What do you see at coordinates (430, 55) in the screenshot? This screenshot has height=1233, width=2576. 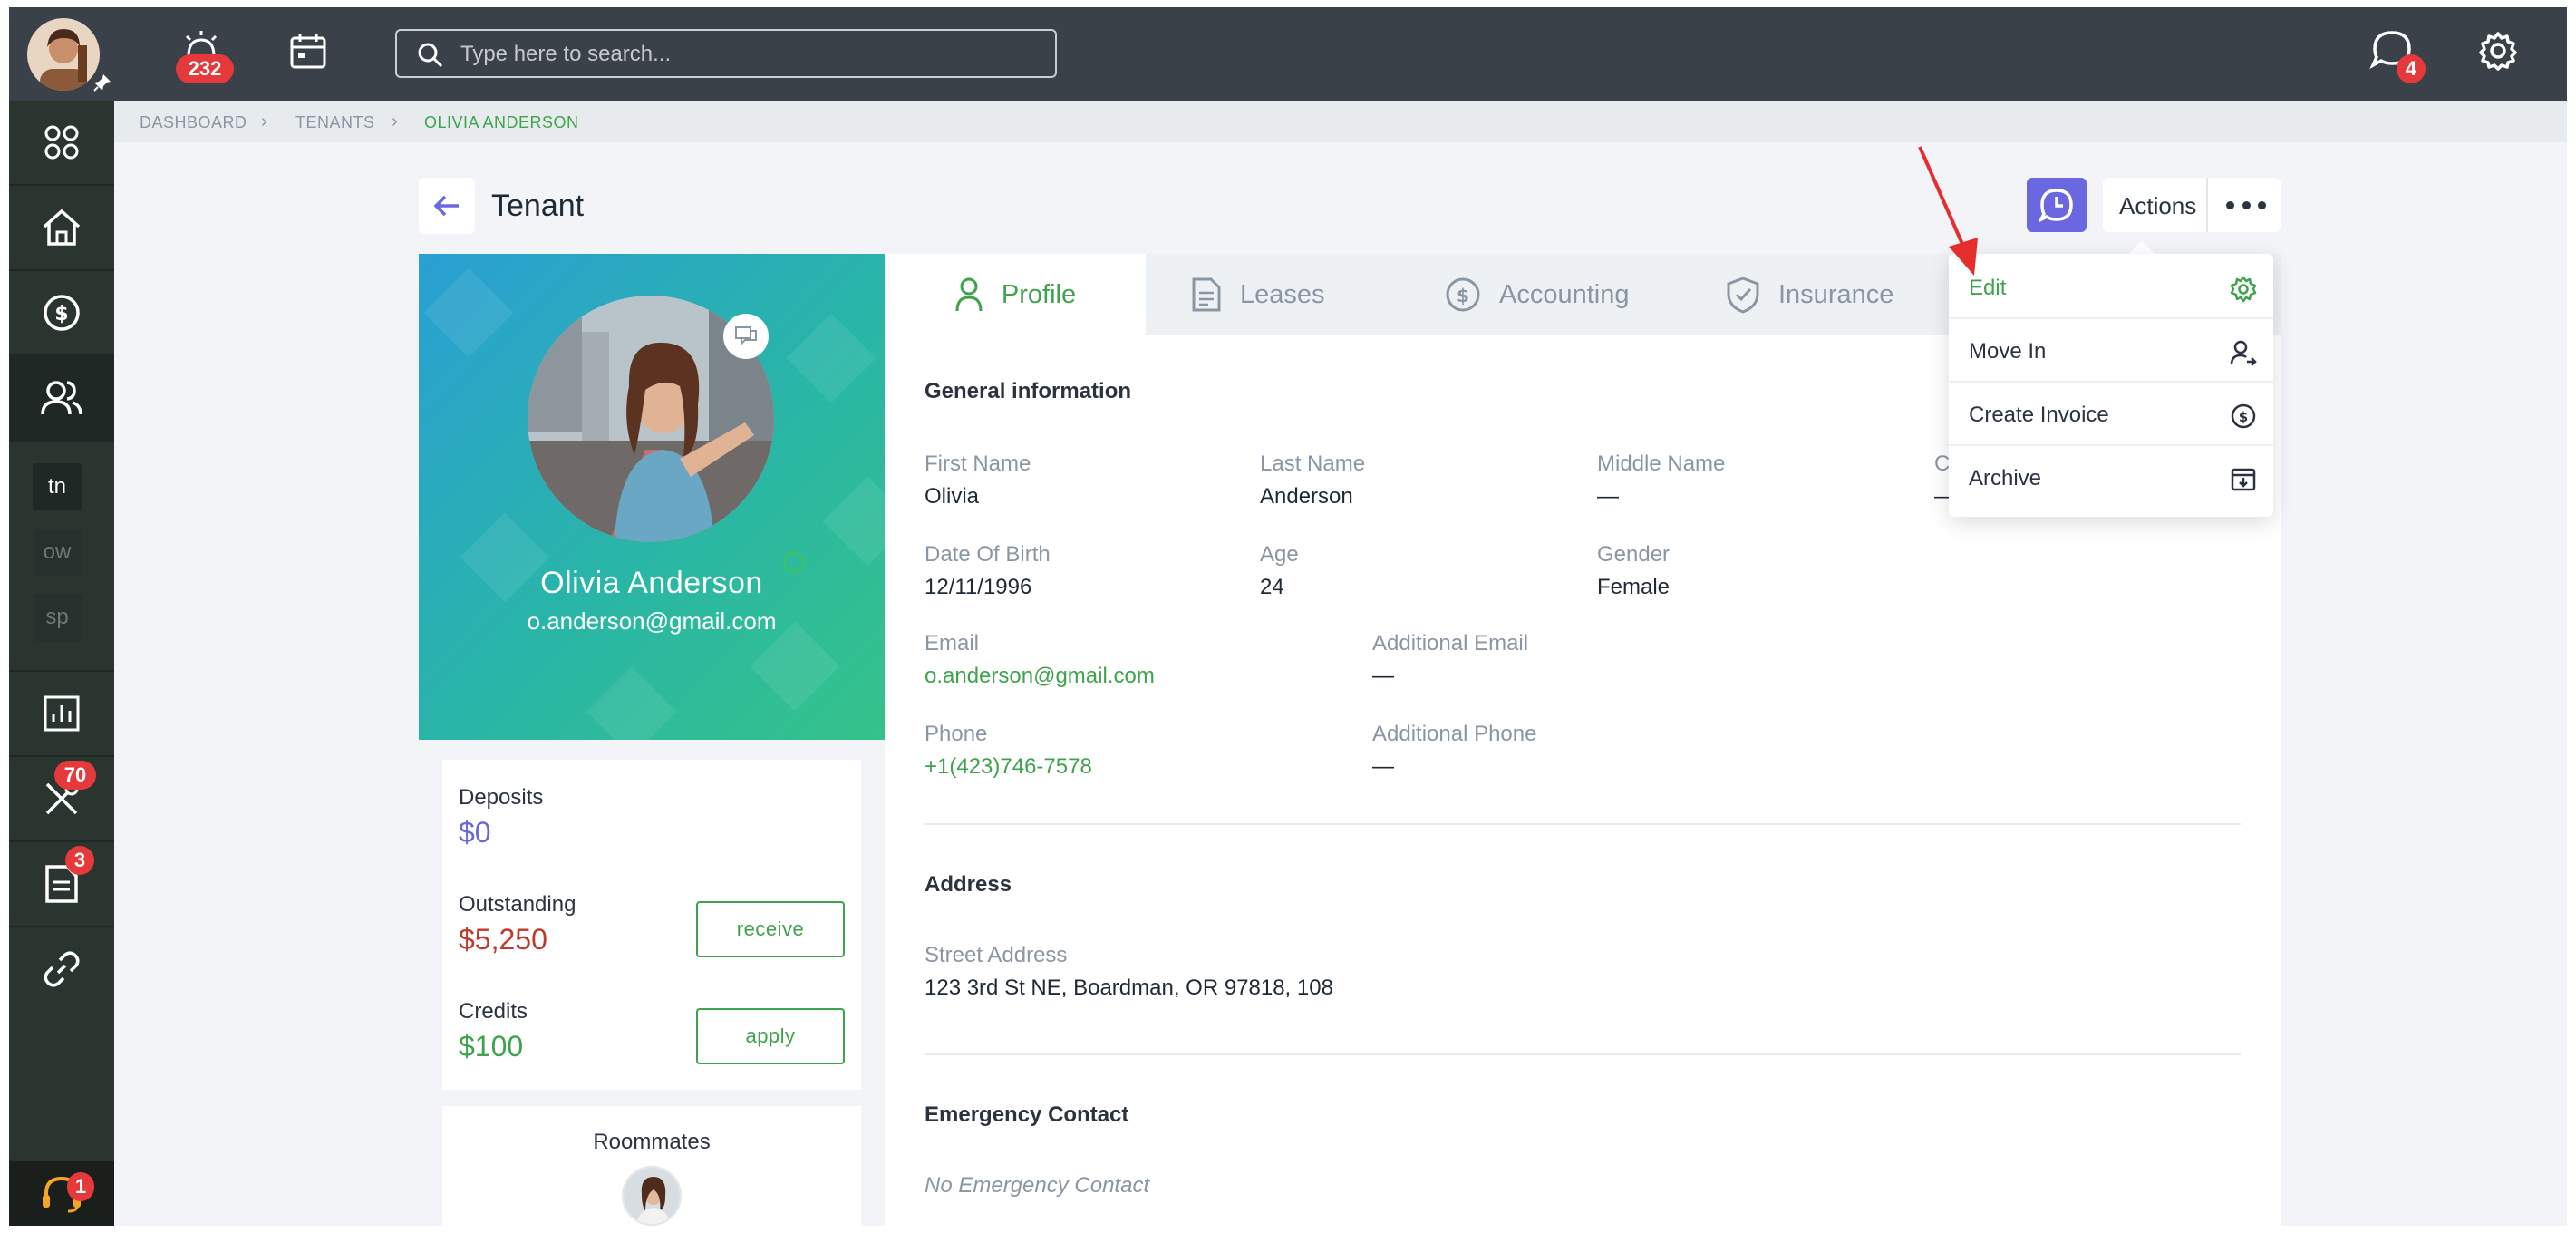 I see `search-icon` at bounding box center [430, 55].